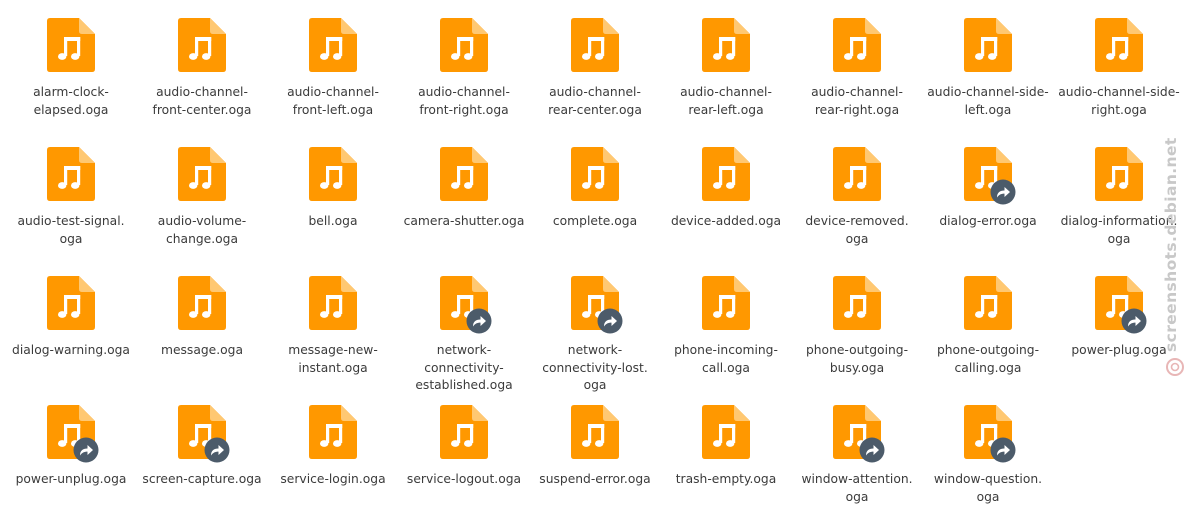 This screenshot has width=1194, height=516. I want to click on file-item: audio-channel-rear-right.oga, so click(857, 68).